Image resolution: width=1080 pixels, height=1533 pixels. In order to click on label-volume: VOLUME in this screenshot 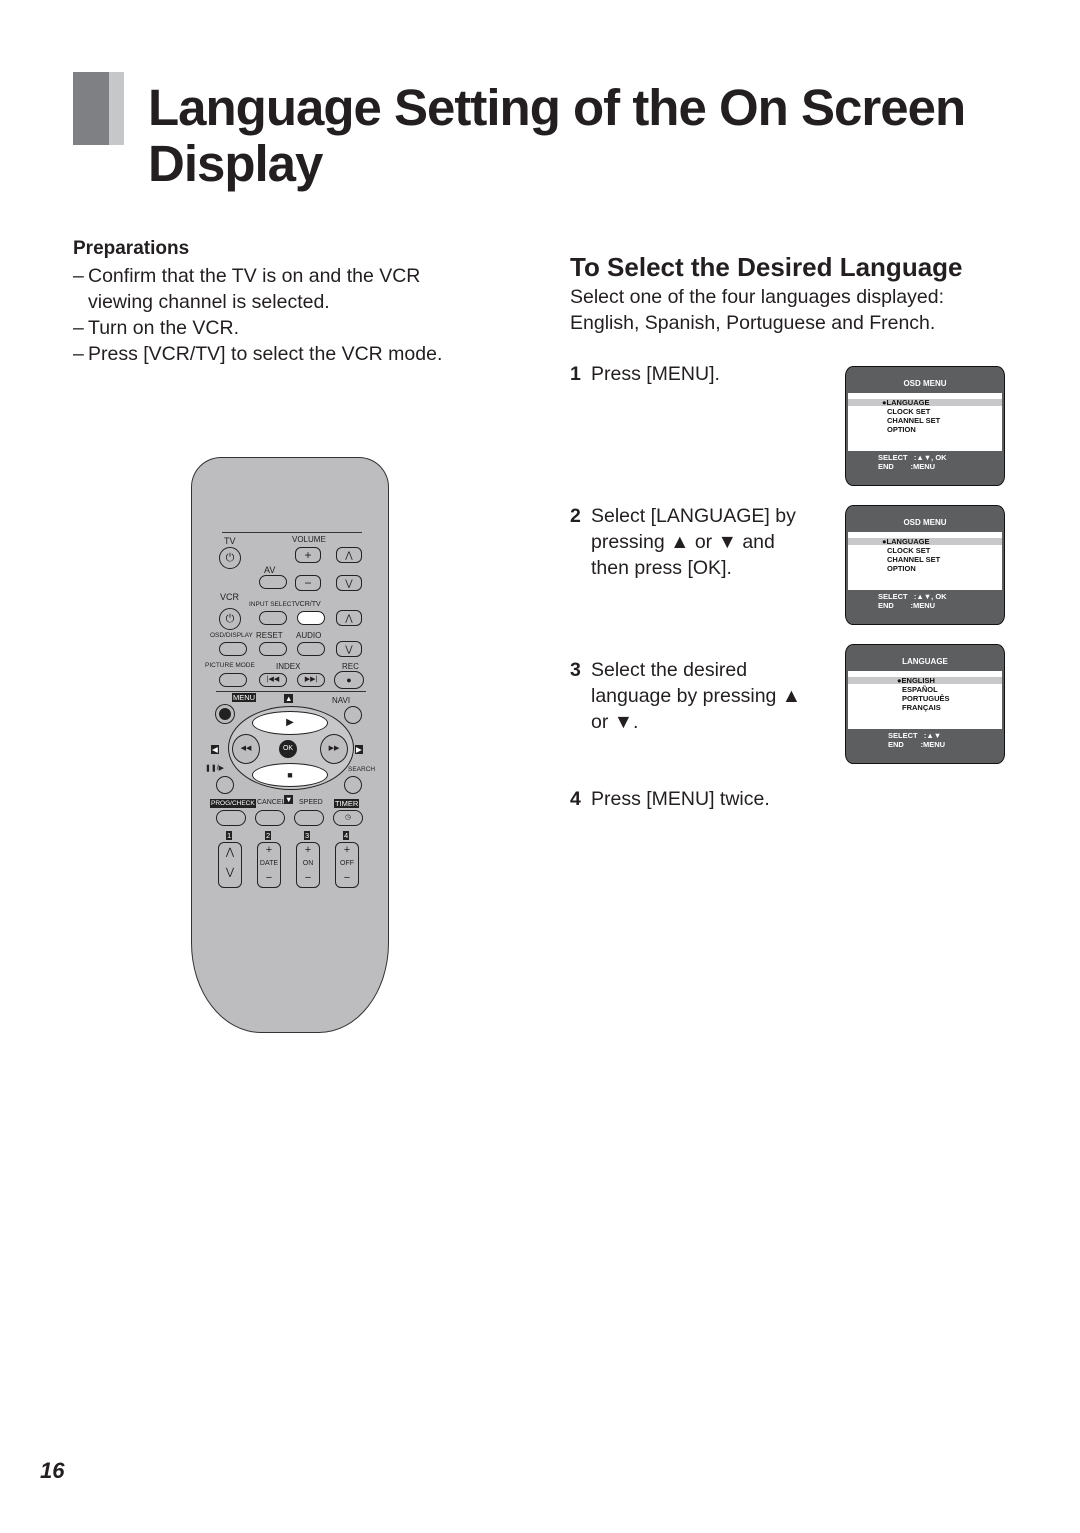, I will do `click(309, 539)`.